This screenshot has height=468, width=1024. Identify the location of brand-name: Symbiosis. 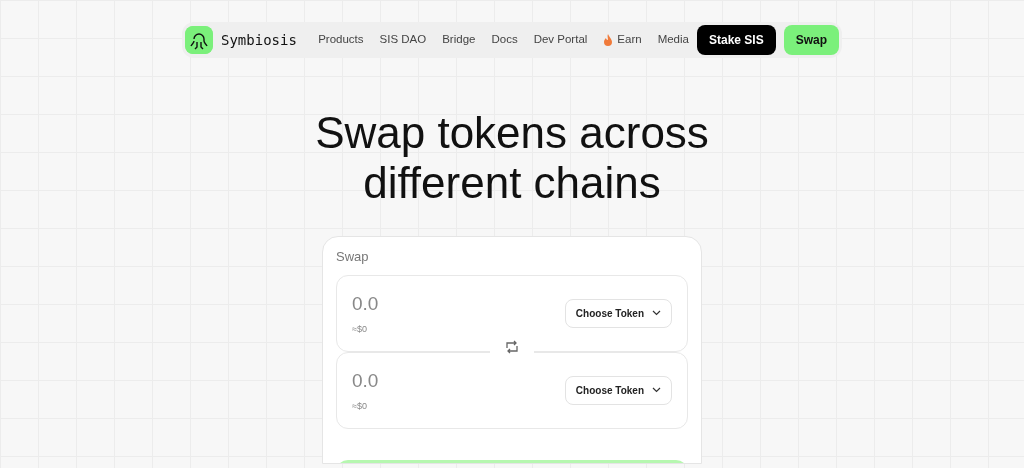
(259, 40).